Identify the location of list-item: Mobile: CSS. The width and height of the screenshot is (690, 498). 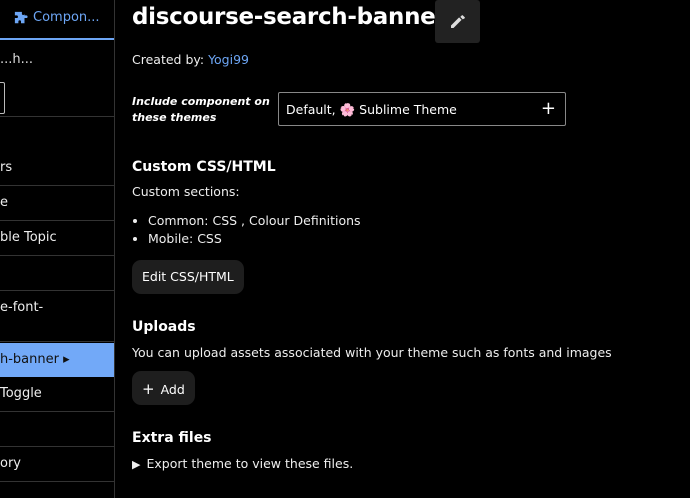
(254, 239).